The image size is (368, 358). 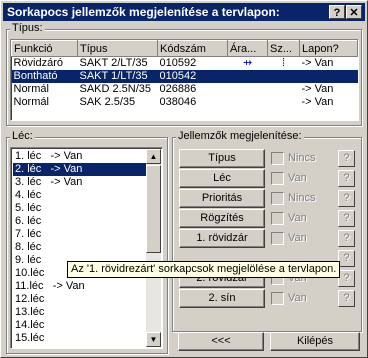 What do you see at coordinates (38, 63) in the screenshot?
I see `table-cell-funkcio: Rövidzáró` at bounding box center [38, 63].